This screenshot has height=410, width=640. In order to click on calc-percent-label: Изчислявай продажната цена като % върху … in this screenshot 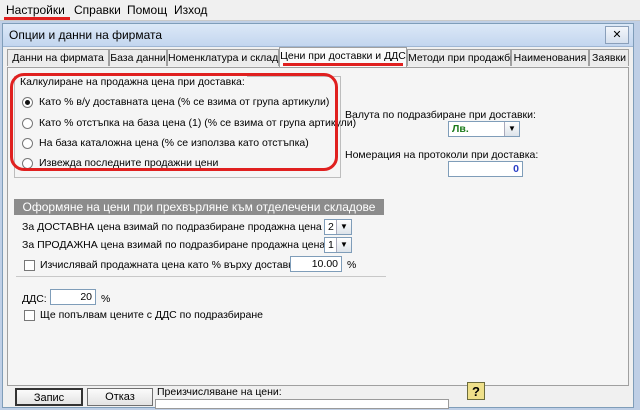, I will do `click(175, 265)`.